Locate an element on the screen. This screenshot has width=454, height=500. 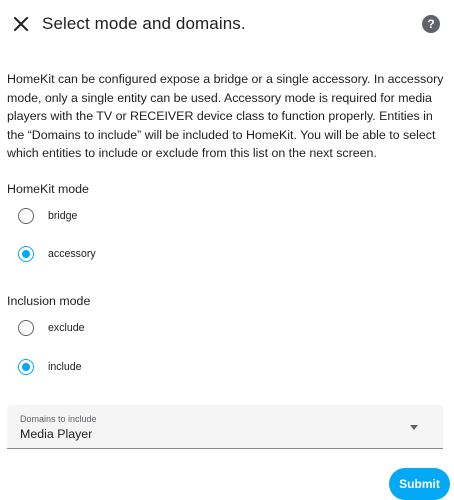
submit-button: Submit is located at coordinates (419, 484).